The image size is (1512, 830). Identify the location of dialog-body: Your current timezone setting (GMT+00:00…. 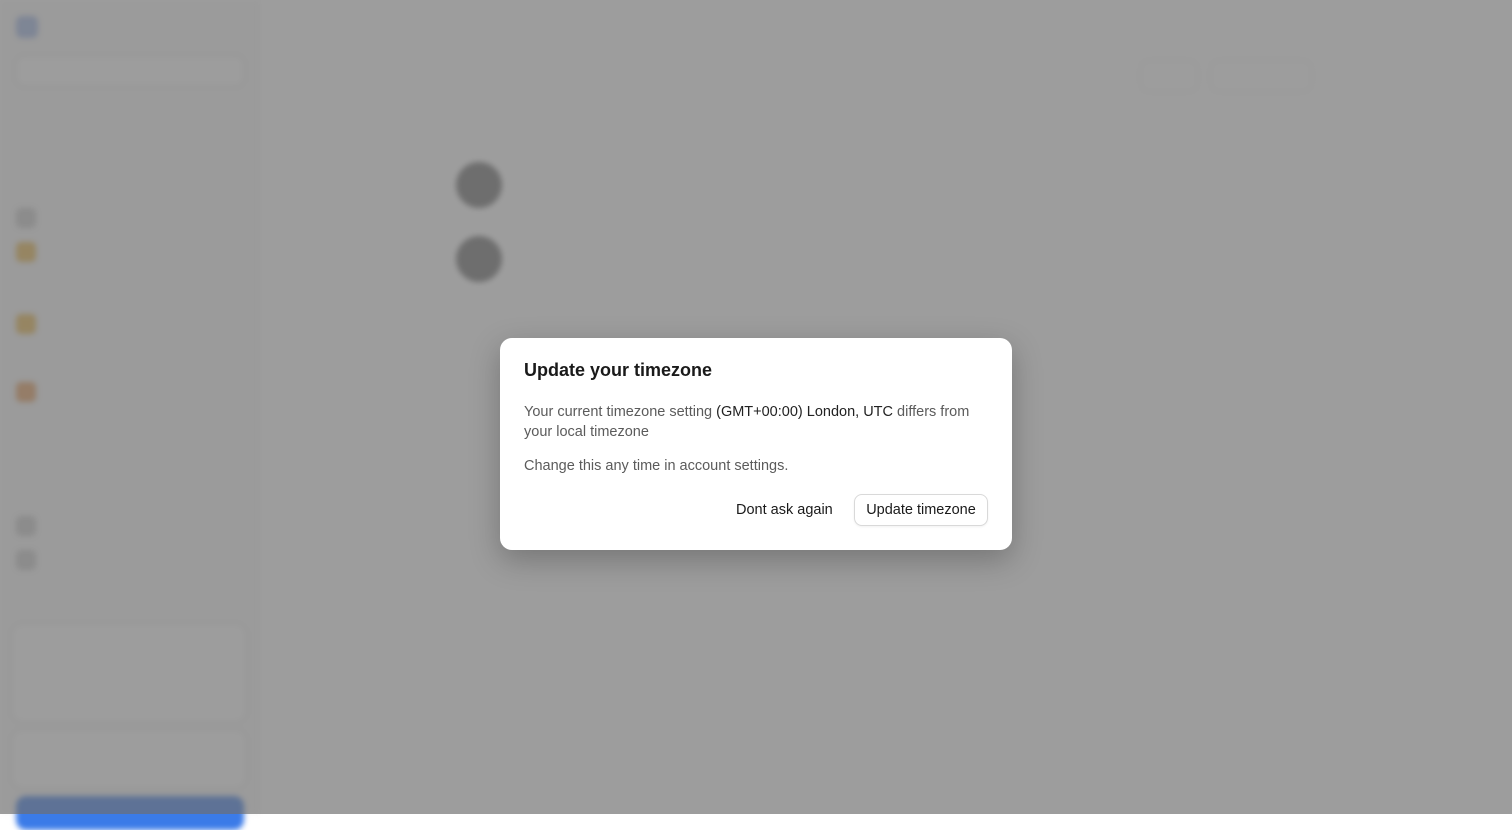
(756, 422).